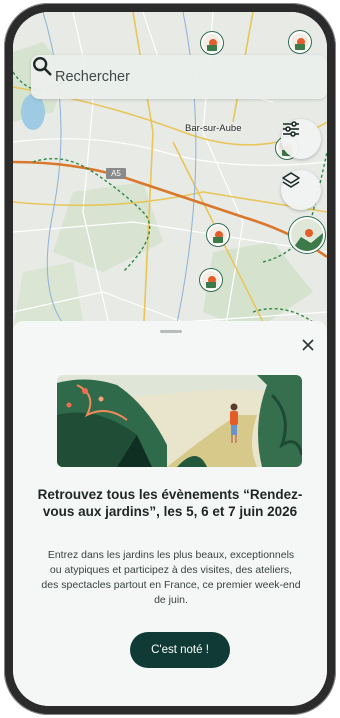 Image resolution: width=340 pixels, height=718 pixels. Describe the element at coordinates (116, 173) in the screenshot. I see `map-road-label: A5` at that location.